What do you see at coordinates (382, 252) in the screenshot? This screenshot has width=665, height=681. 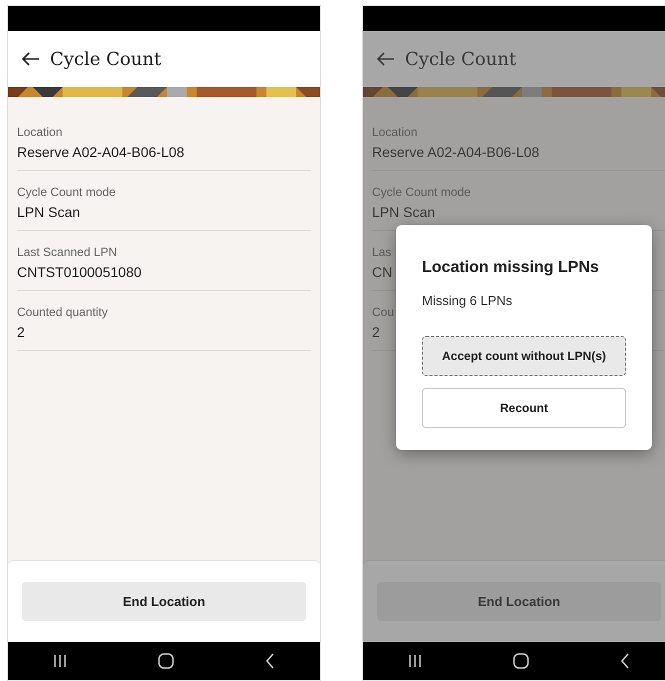 I see `field-label: Las` at bounding box center [382, 252].